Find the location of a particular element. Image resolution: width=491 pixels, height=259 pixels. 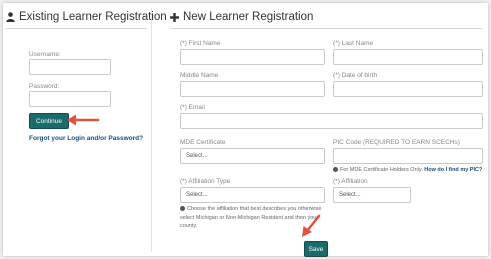

new-learner-heading: New Learner Registration is located at coordinates (326, 18).